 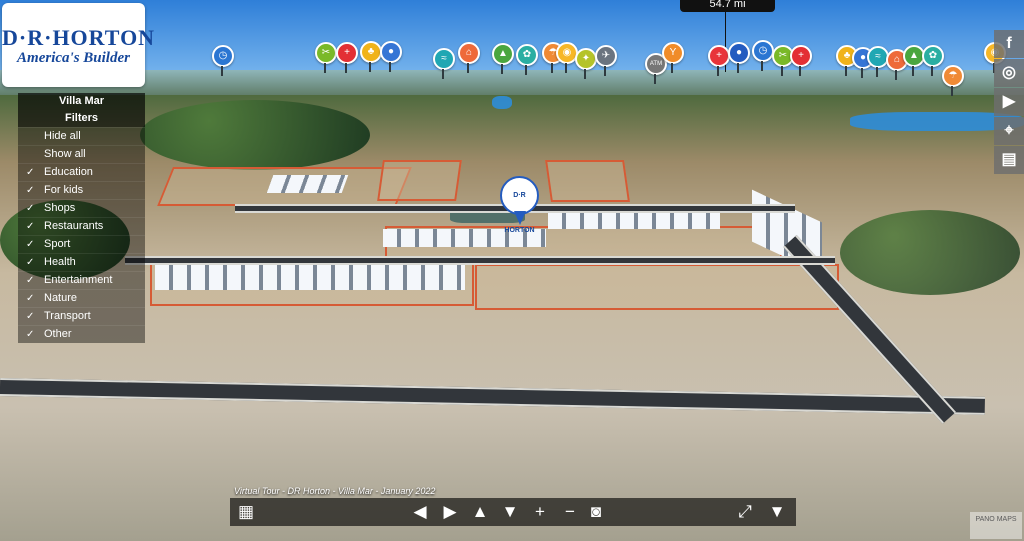 I want to click on map-icon: ⌖, so click(x=1009, y=131).